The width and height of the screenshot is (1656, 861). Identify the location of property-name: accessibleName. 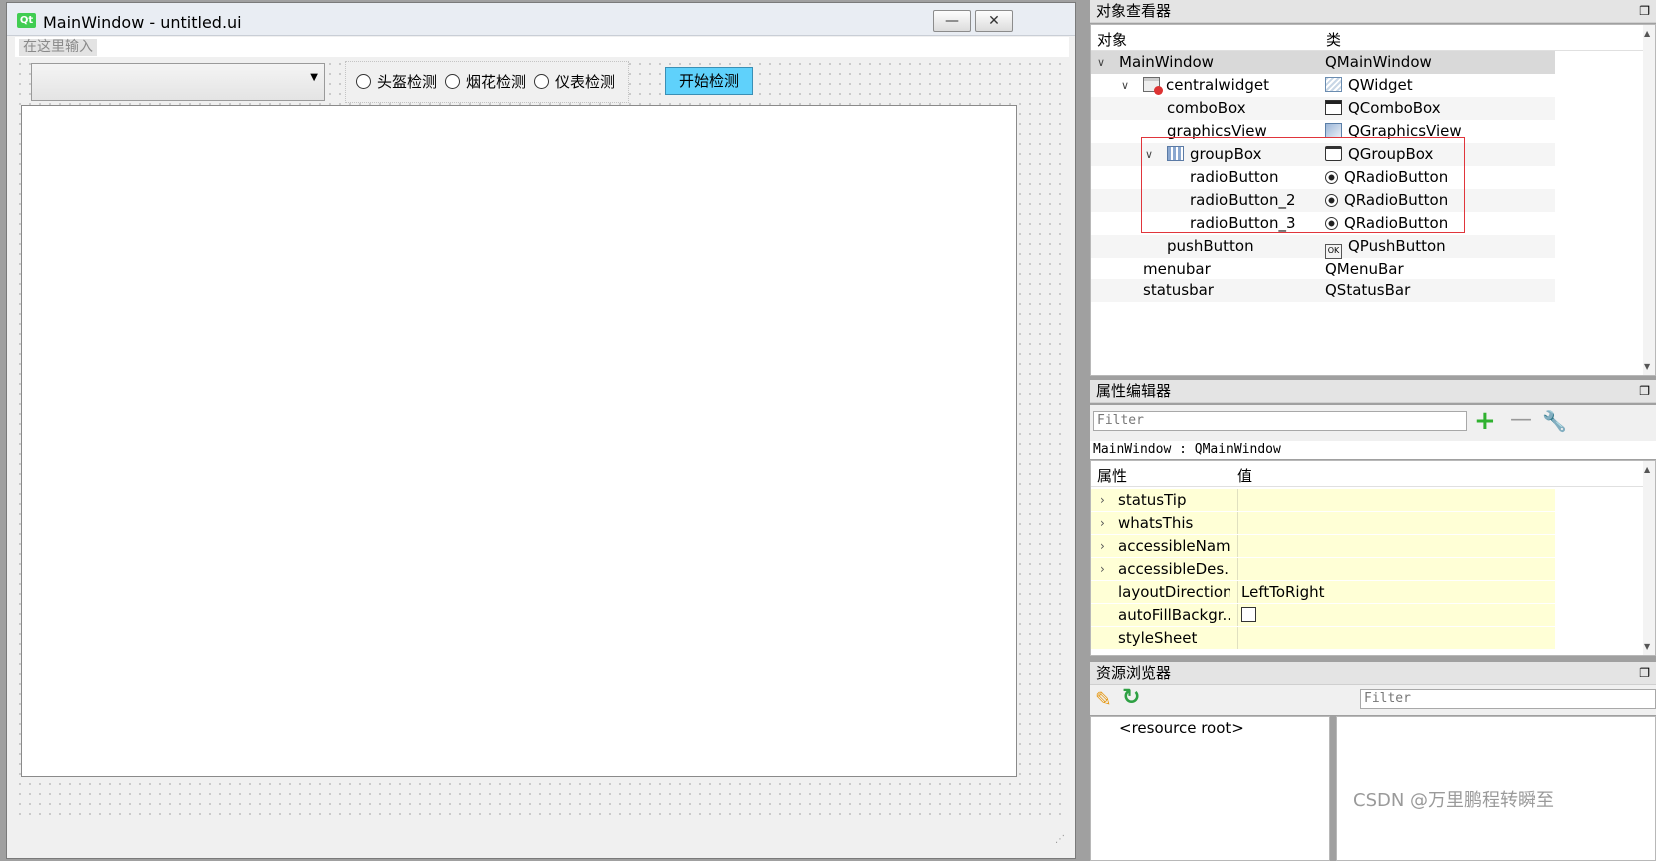
(1174, 546).